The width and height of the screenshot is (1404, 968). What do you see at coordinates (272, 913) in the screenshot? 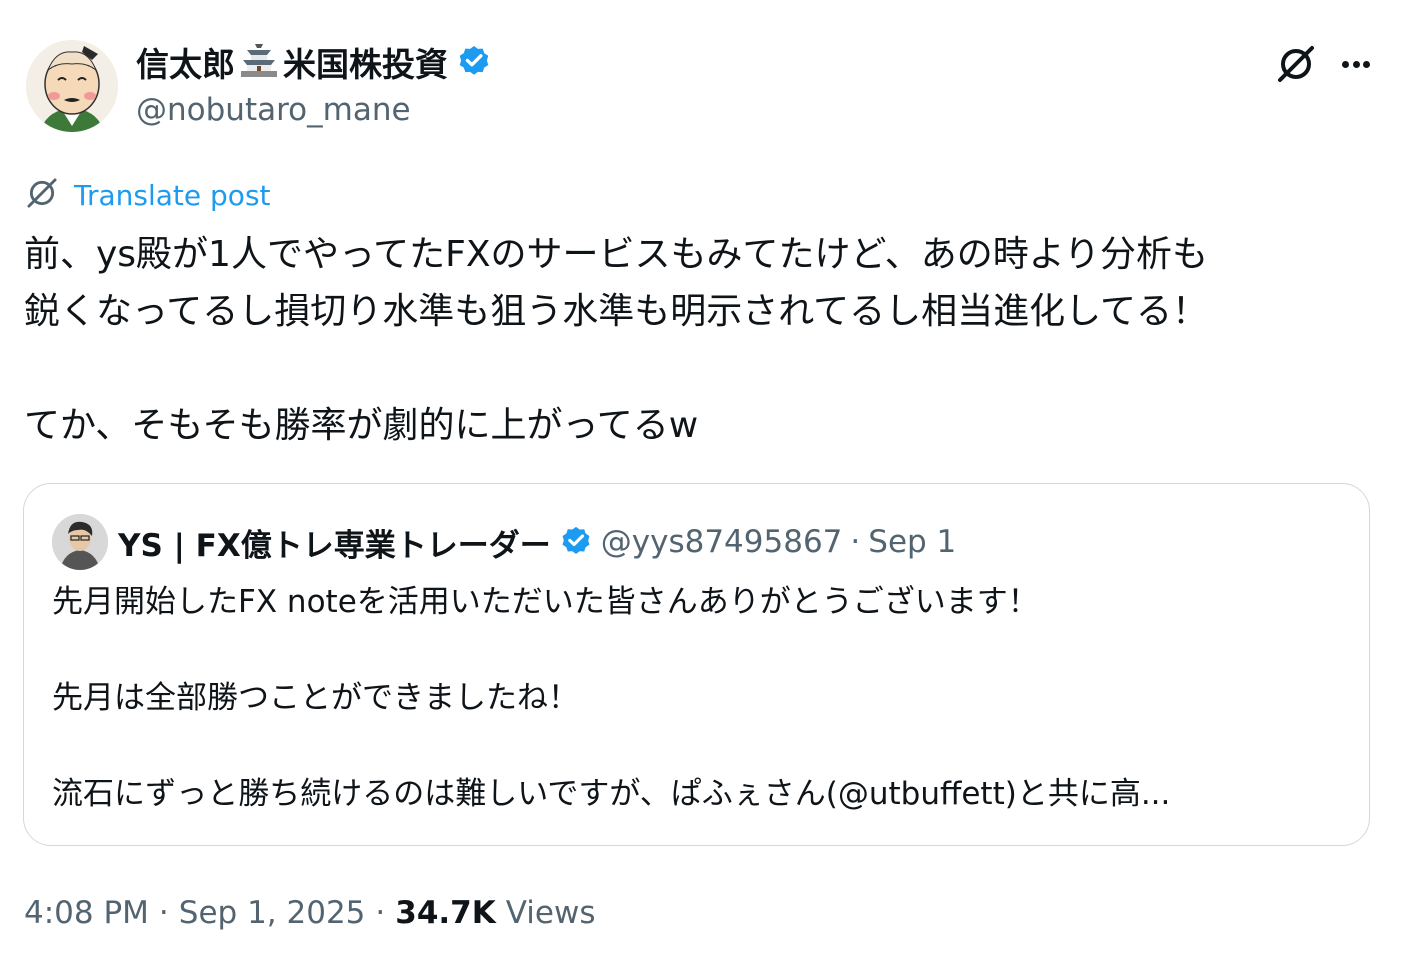
I see `post-date: Sep 1, 2025` at bounding box center [272, 913].